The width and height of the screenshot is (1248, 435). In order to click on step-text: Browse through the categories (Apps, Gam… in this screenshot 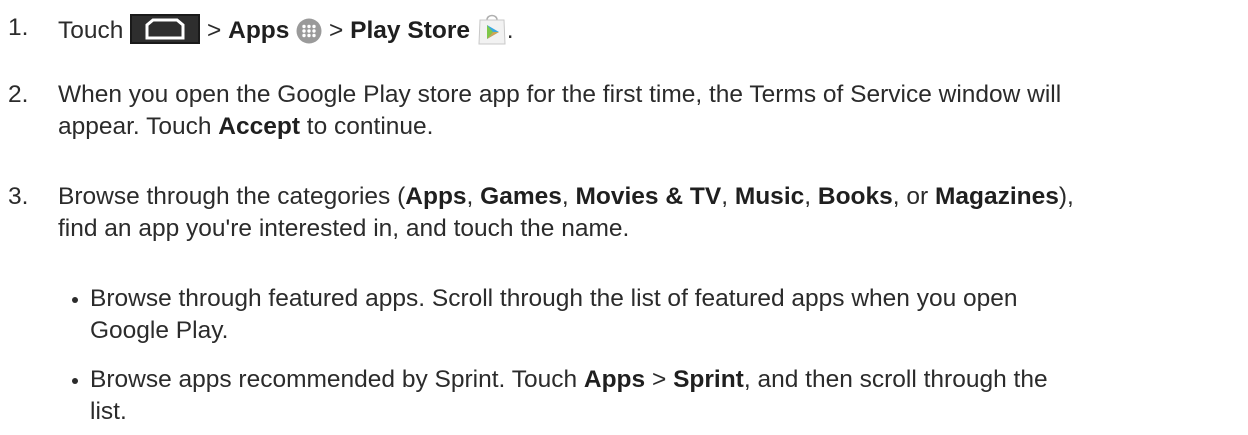, I will do `click(566, 212)`.